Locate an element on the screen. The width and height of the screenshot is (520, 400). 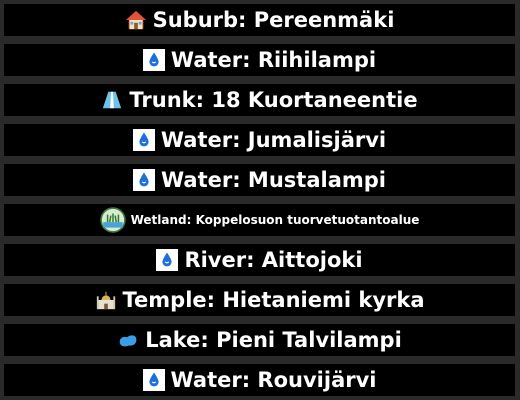
lake-icon is located at coordinates (128, 340).